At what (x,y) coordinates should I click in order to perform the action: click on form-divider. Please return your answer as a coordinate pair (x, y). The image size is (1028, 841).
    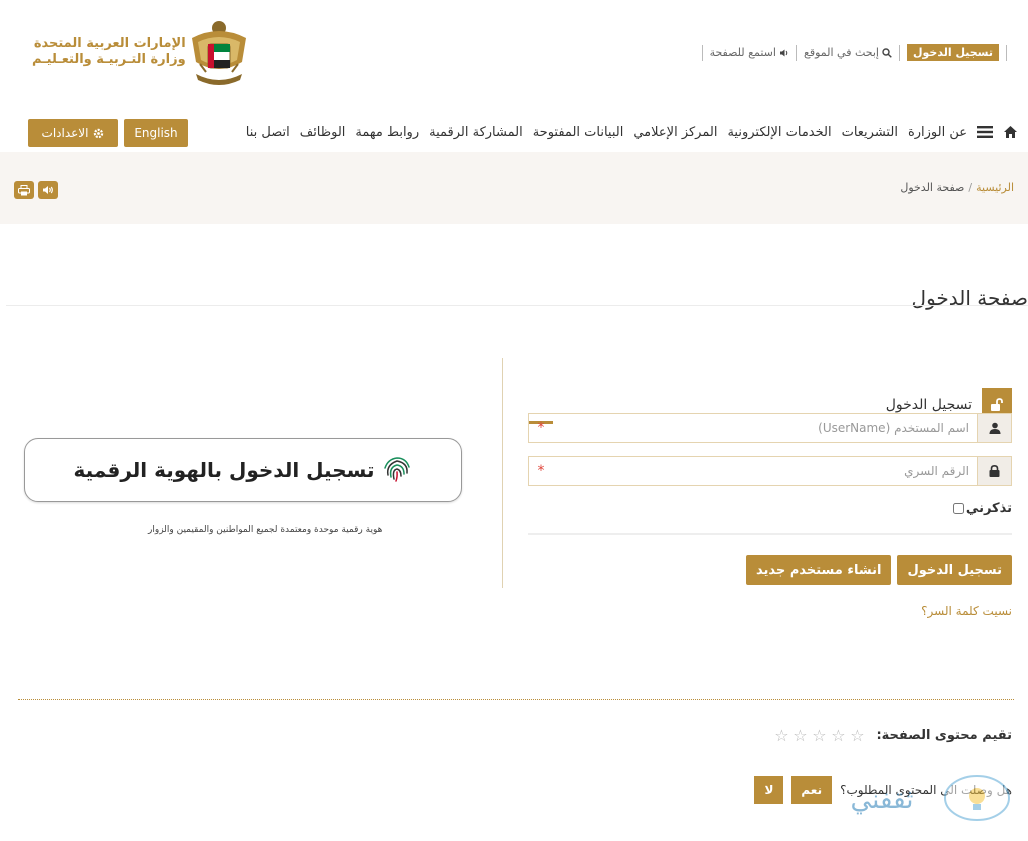
    Looking at the image, I should click on (770, 534).